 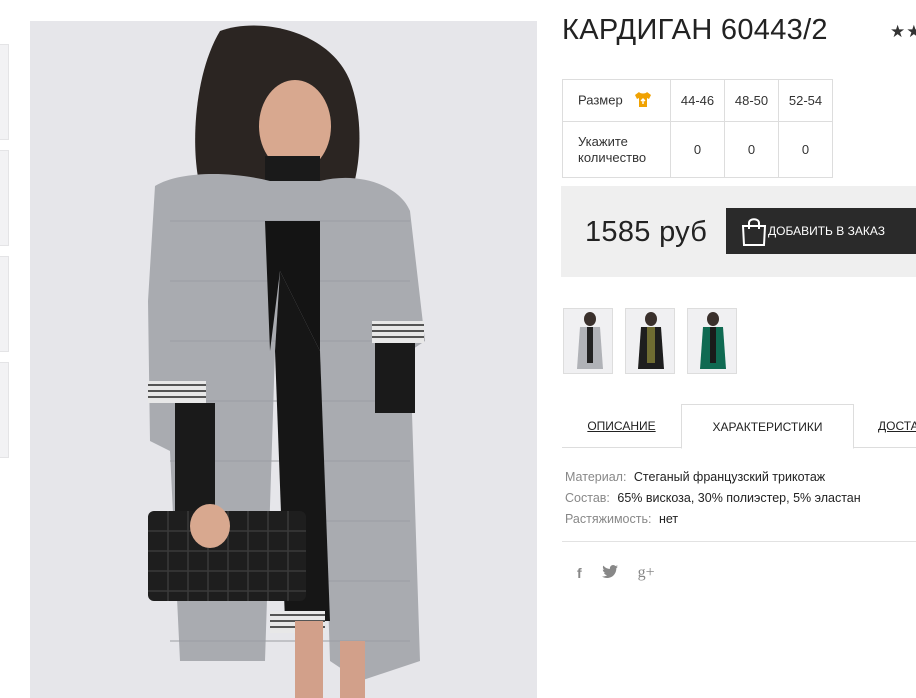 What do you see at coordinates (739, 541) in the screenshot?
I see `divider` at bounding box center [739, 541].